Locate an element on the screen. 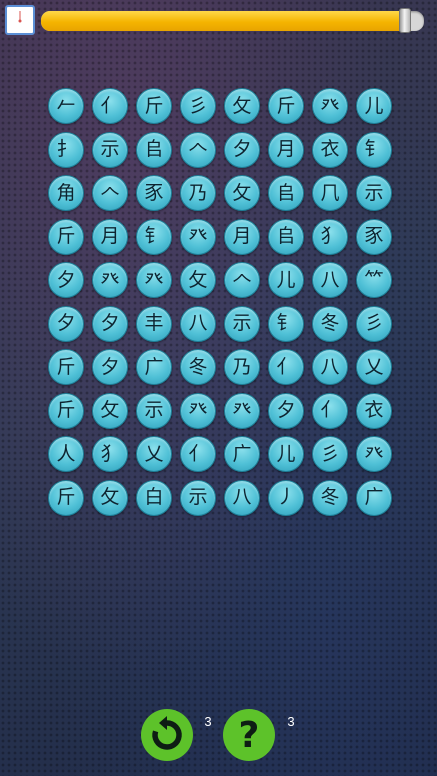 The width and height of the screenshot is (437, 776). timer-bar-fill is located at coordinates (226, 21).